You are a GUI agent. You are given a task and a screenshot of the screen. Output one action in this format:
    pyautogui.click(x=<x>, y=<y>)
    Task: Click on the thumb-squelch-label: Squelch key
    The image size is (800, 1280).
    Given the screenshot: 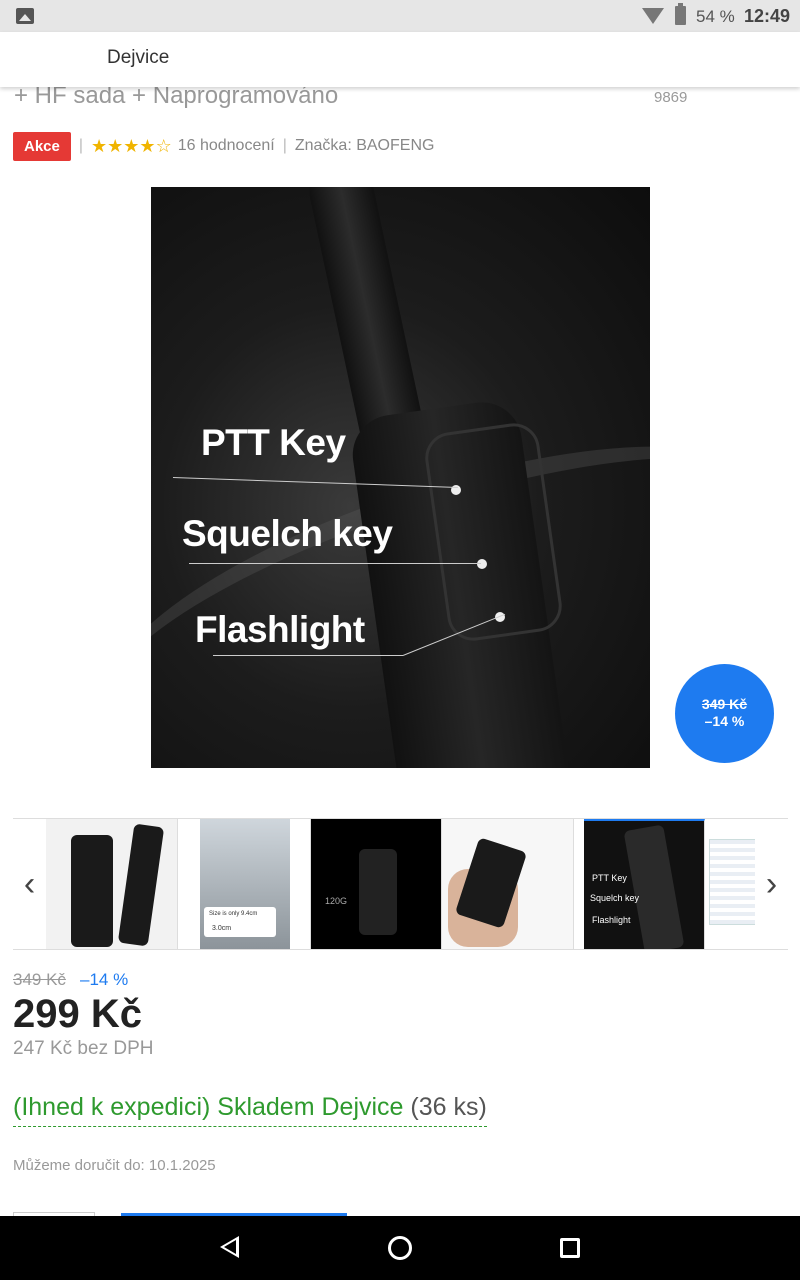 What is the action you would take?
    pyautogui.click(x=615, y=898)
    